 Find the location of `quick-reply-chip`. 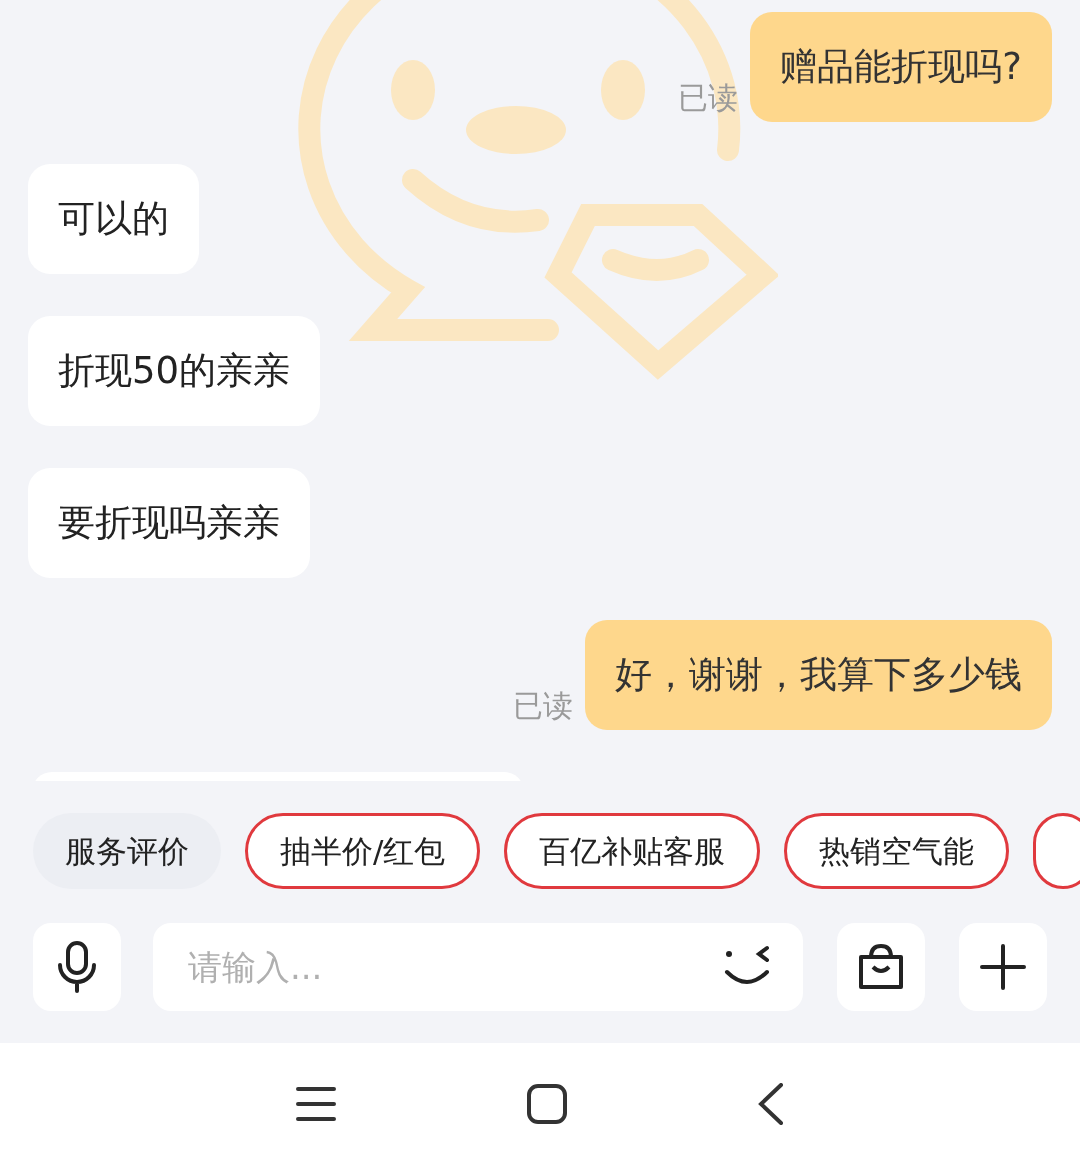

quick-reply-chip is located at coordinates (1056, 851).